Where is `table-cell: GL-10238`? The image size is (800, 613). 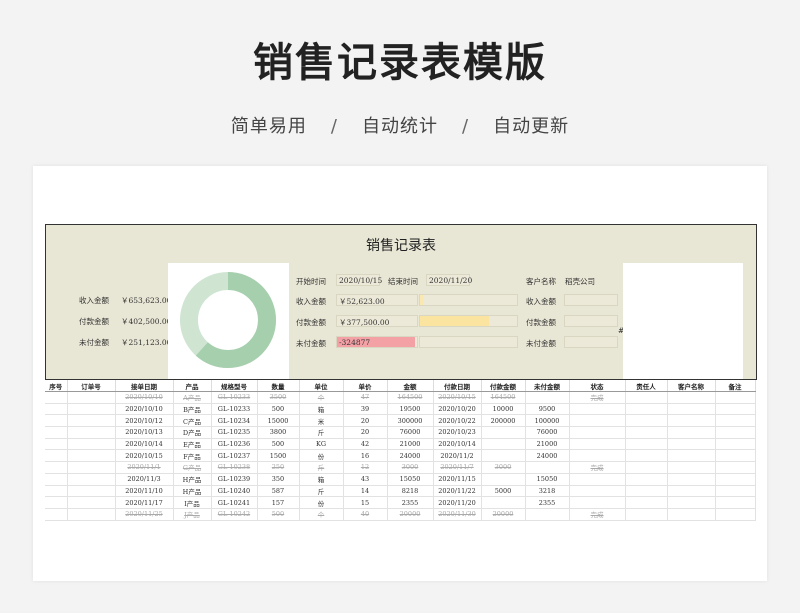
table-cell: GL-10238 is located at coordinates (234, 467).